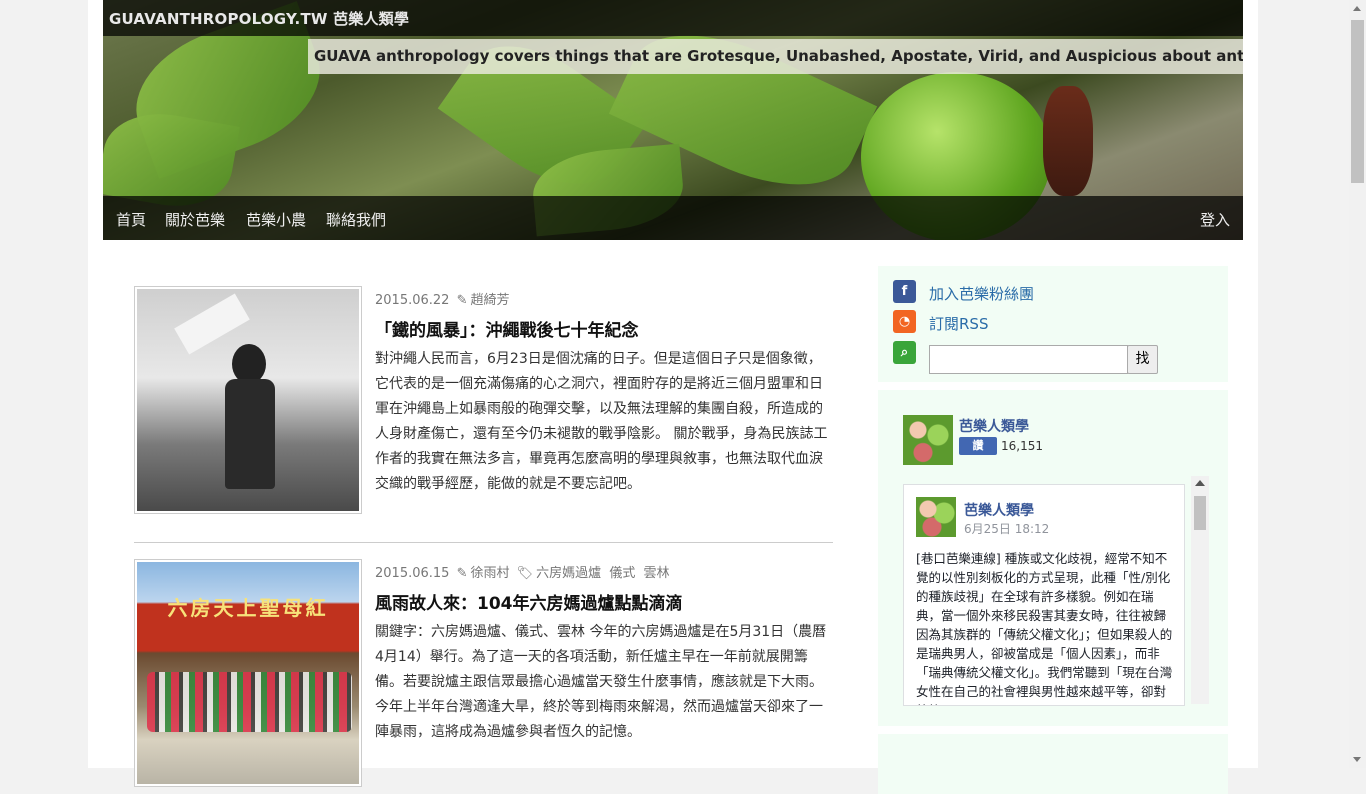 This screenshot has width=1366, height=794. I want to click on search-input, so click(1028, 359).